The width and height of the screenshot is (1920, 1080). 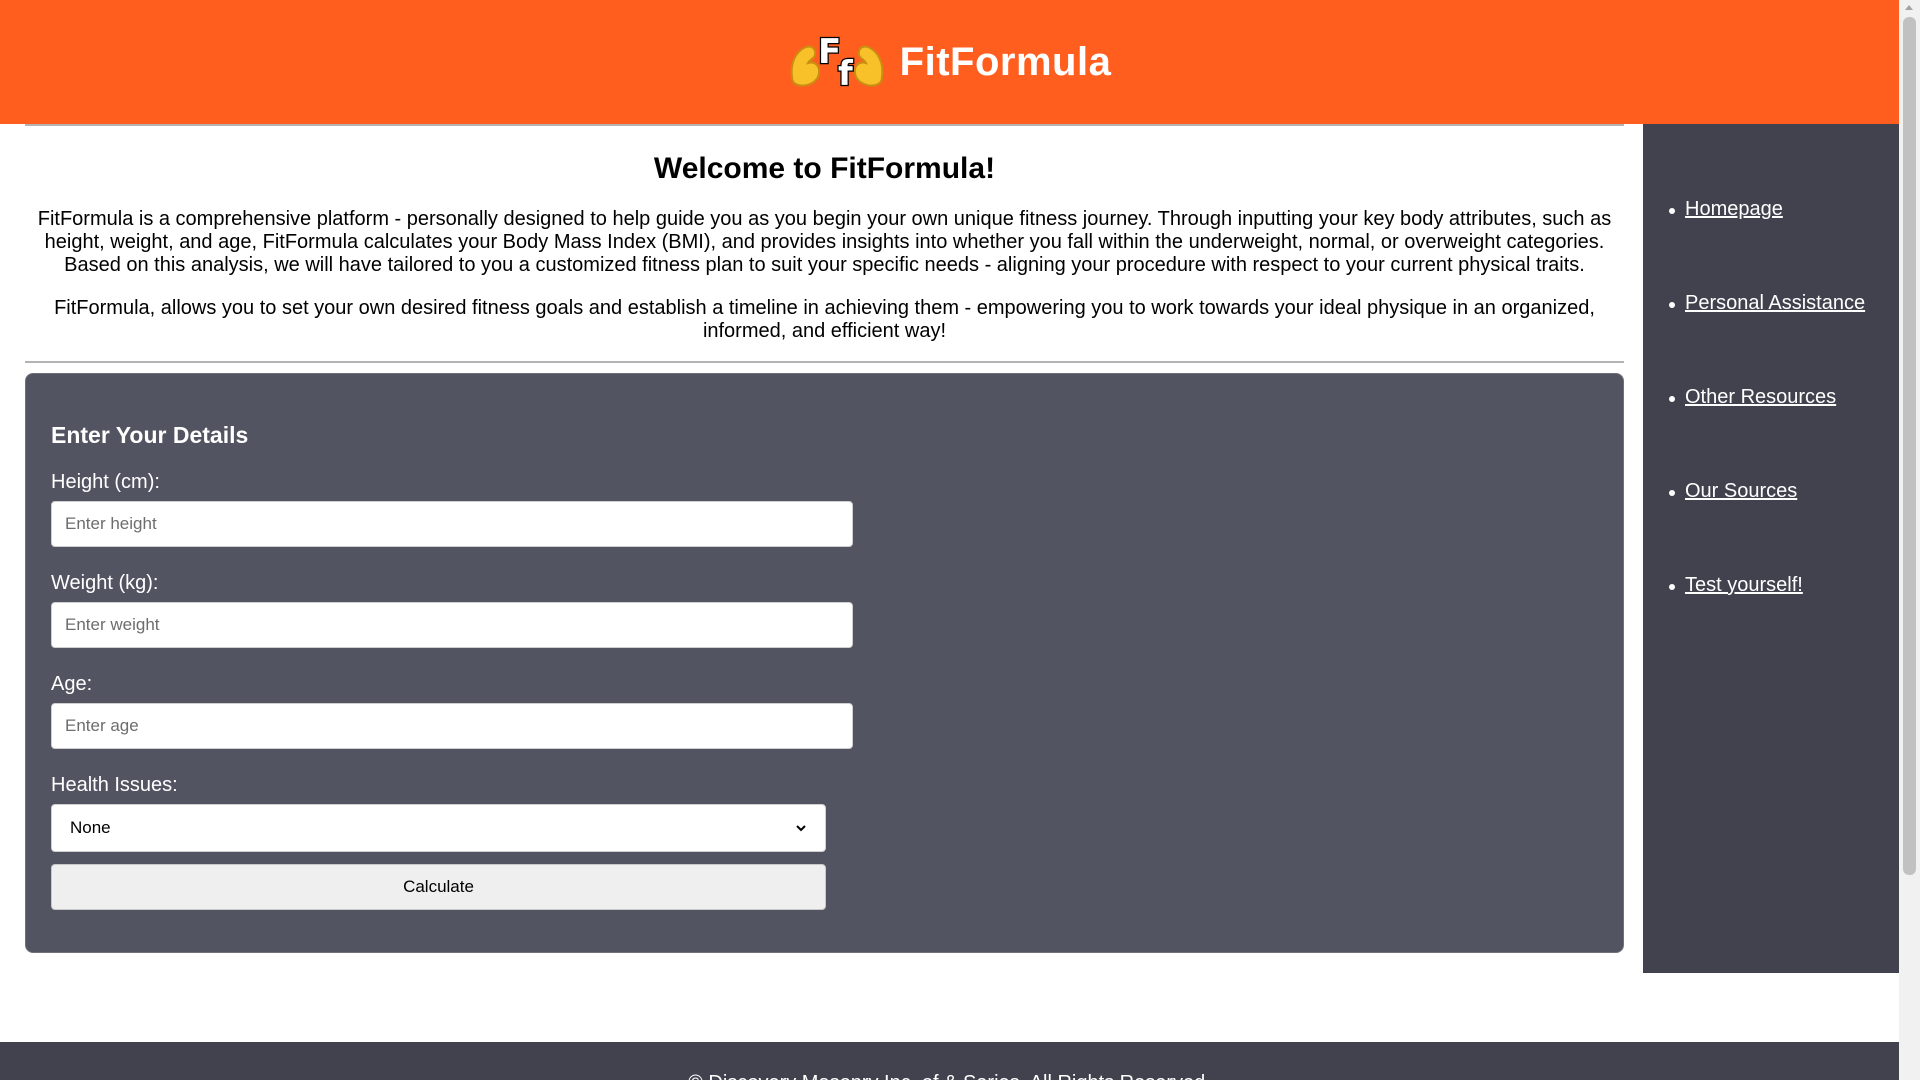 I want to click on sidebar-item-personal-assistance: Personal Assistance, so click(x=1767, y=339).